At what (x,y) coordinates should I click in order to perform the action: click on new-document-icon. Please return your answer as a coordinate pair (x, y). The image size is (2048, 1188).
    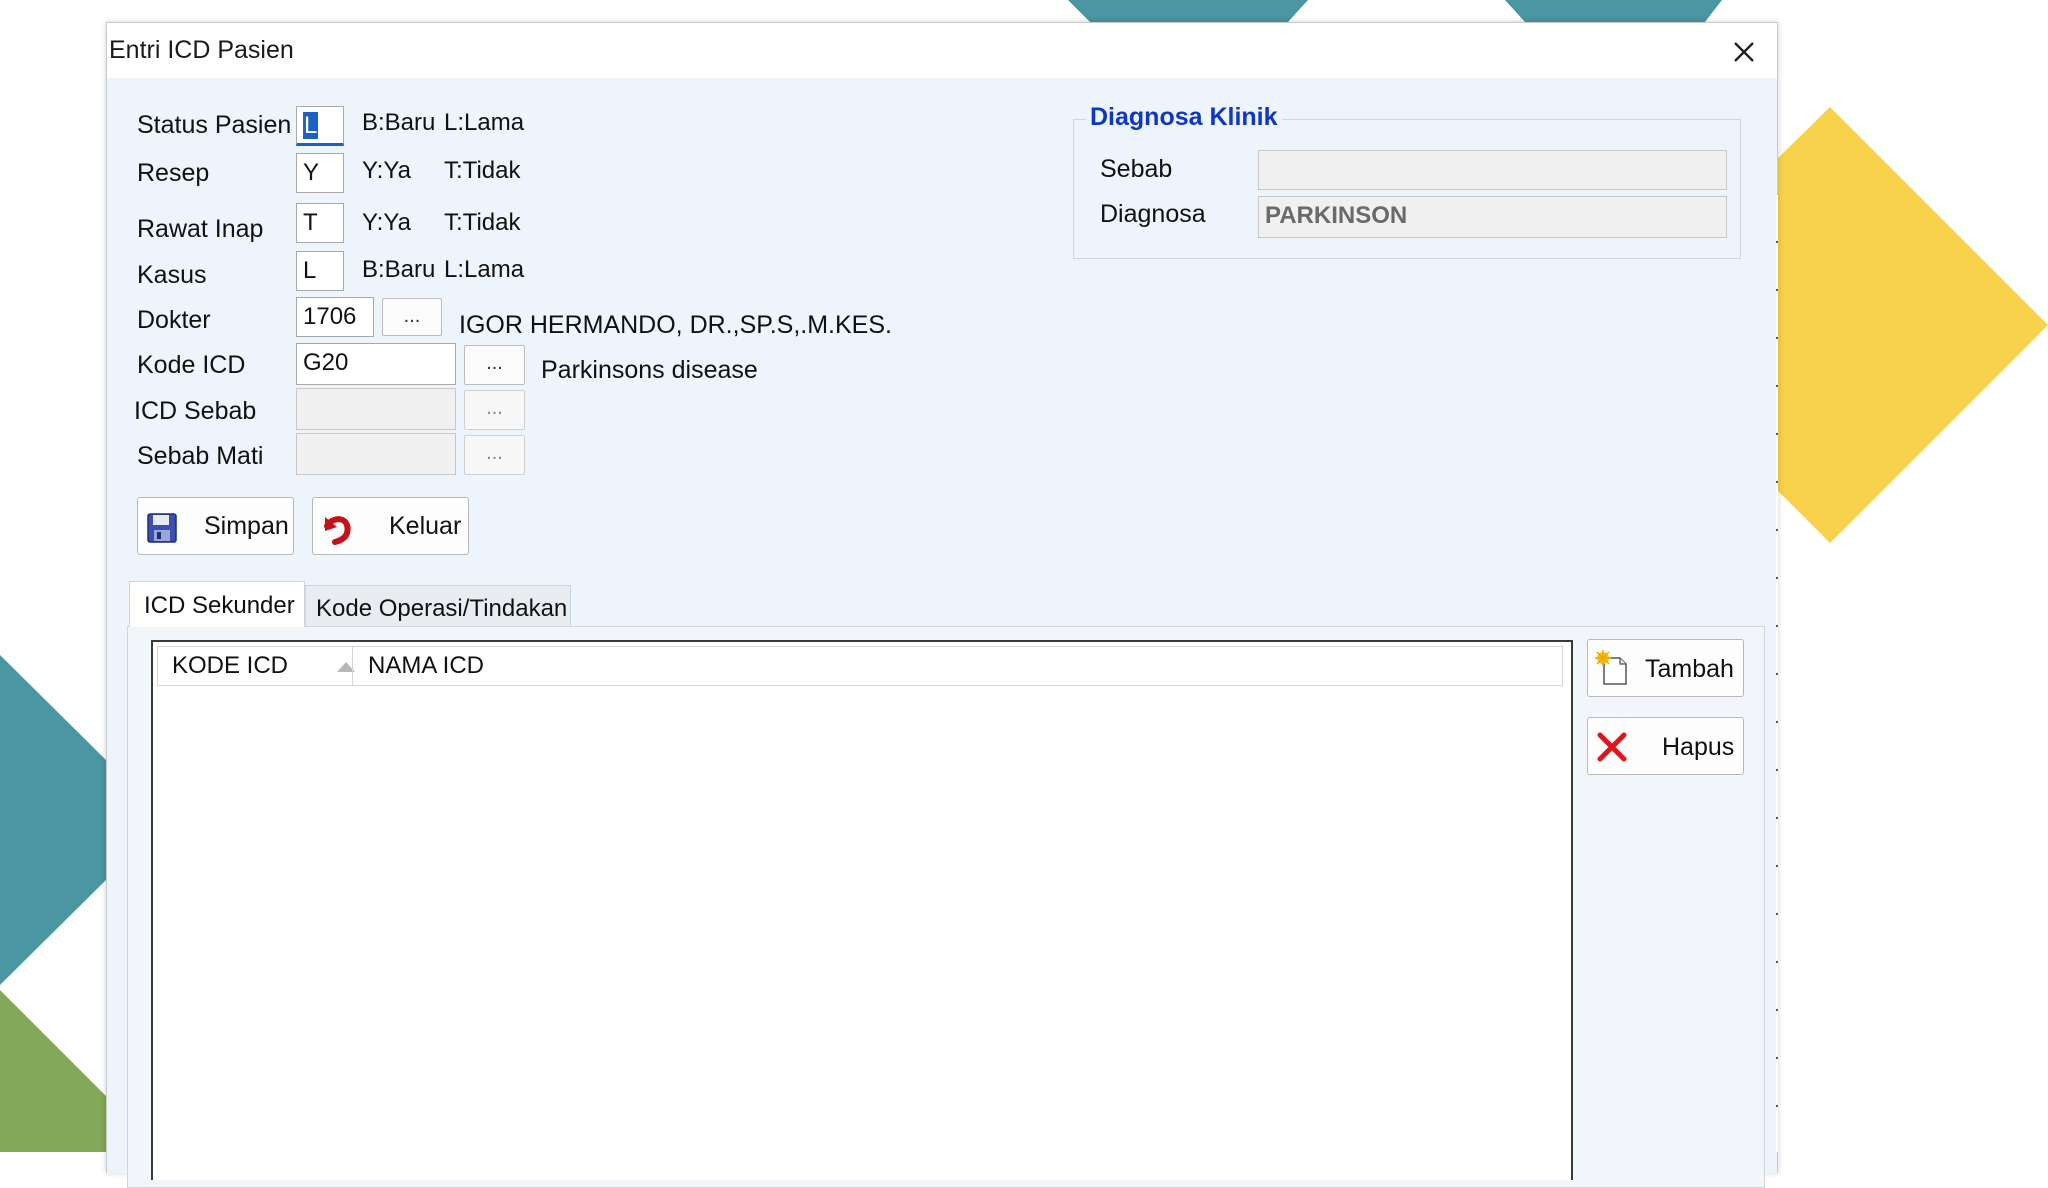
    Looking at the image, I should click on (1611, 667).